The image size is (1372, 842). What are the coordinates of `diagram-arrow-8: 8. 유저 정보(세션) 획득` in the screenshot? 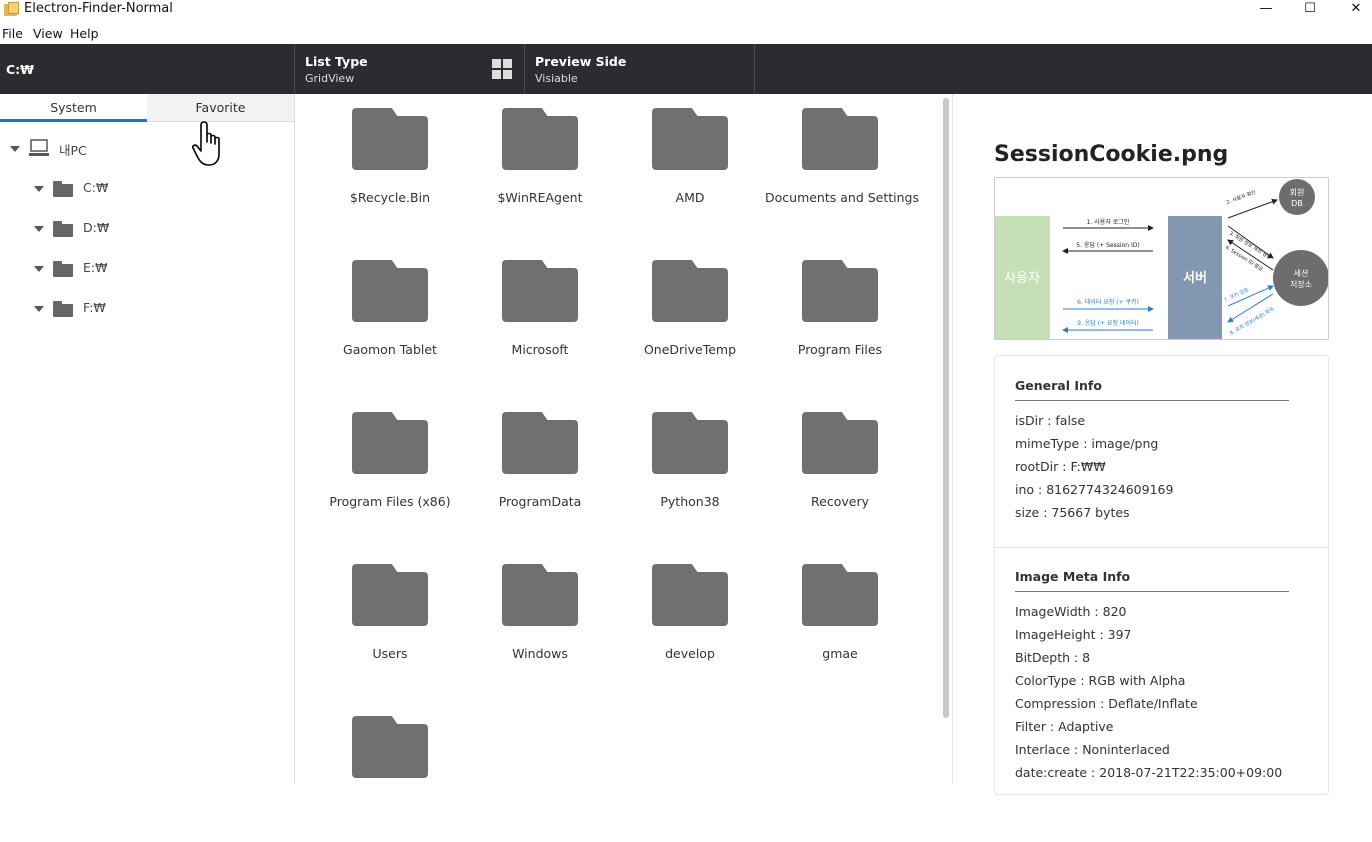 It's located at (1252, 320).